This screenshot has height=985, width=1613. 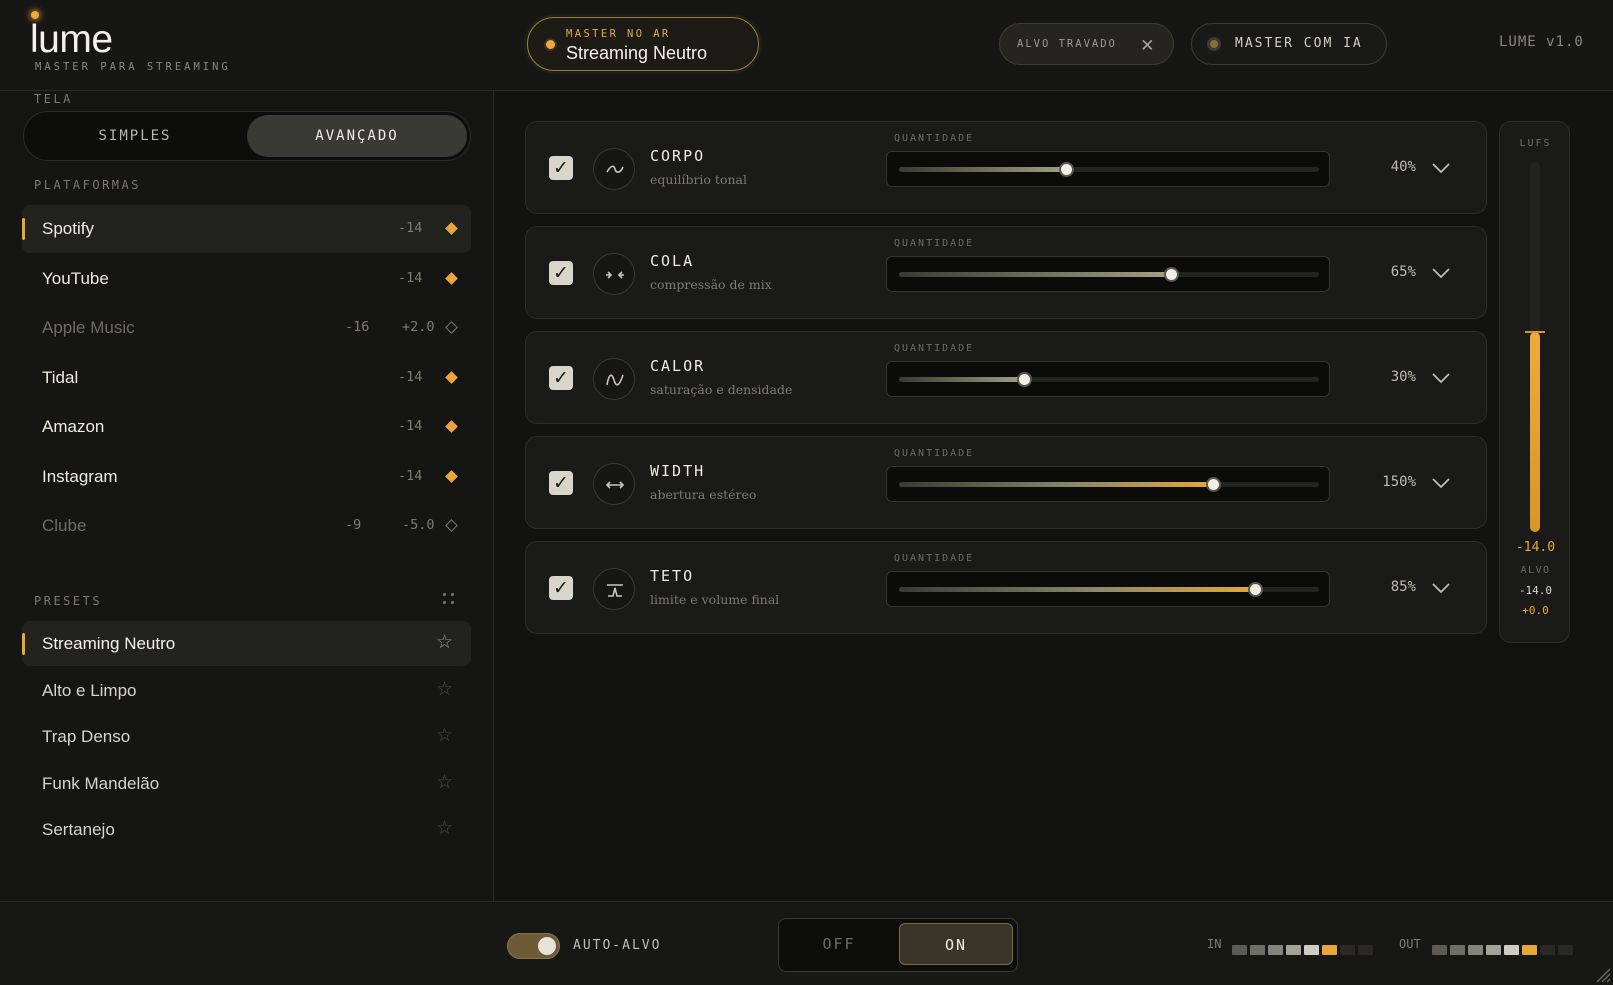 I want to click on diamond-filled-icon, so click(x=451, y=476).